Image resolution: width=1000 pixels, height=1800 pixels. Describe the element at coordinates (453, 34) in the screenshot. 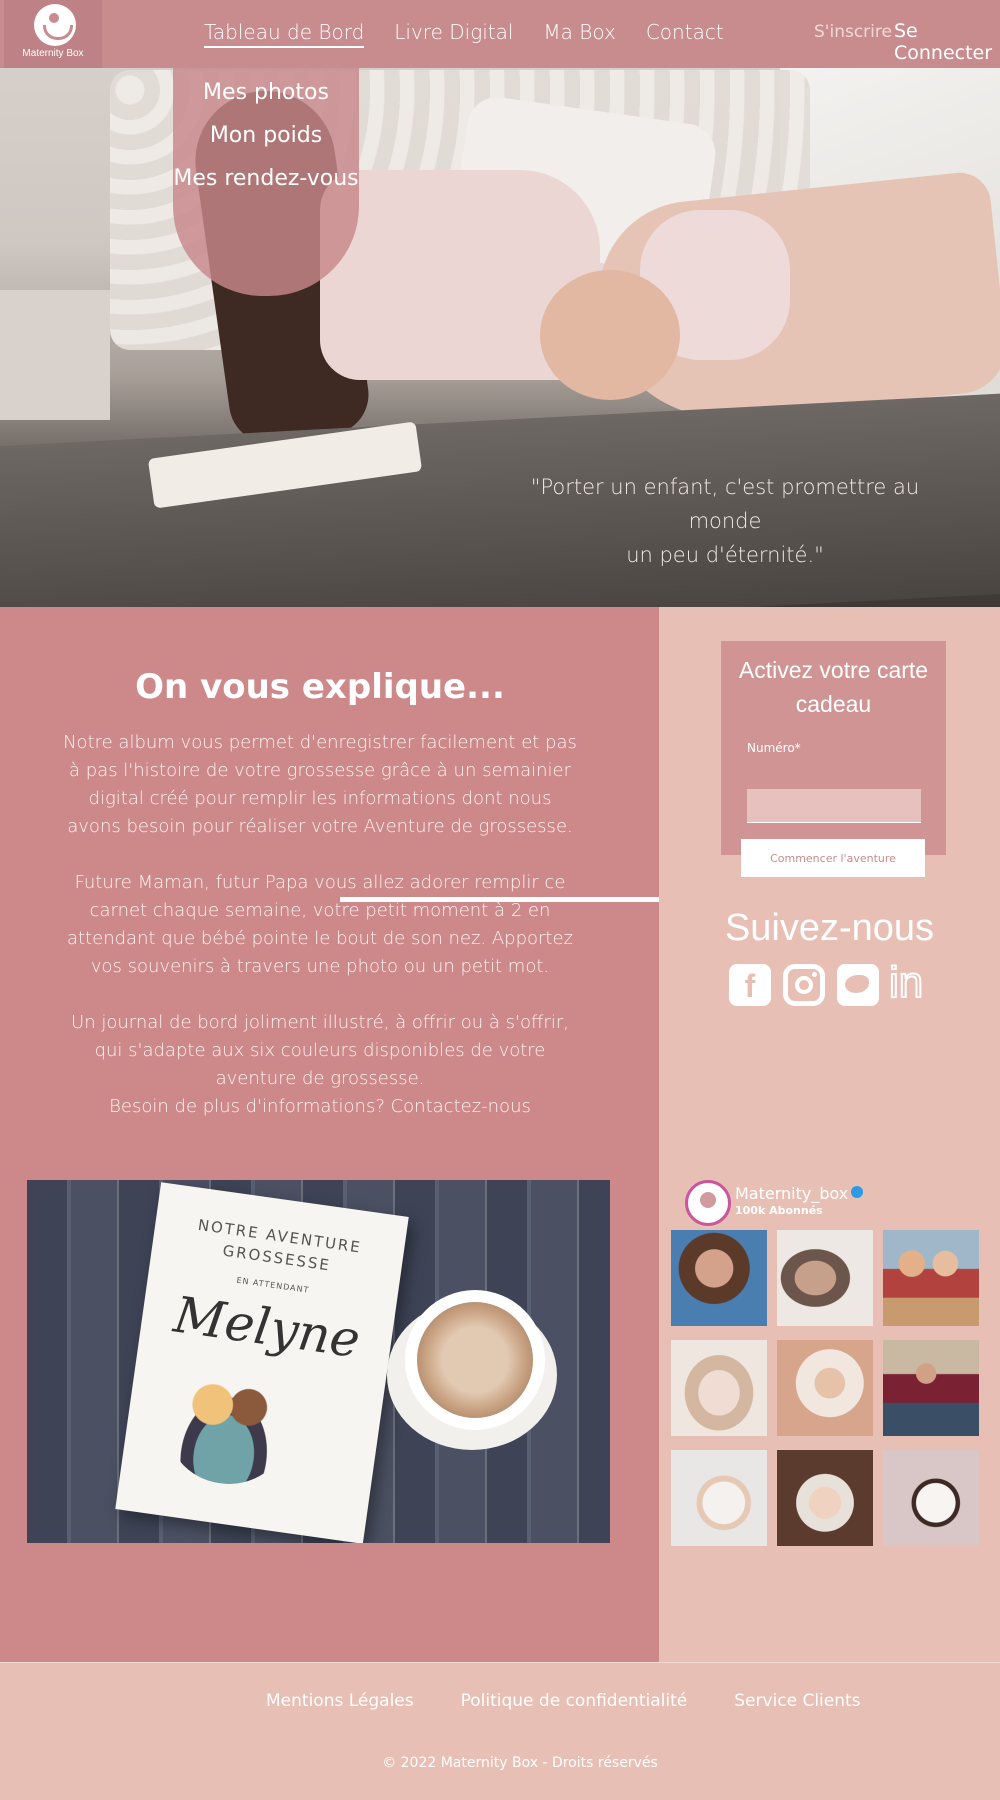

I see `nav-livre-digital: Livre Digital` at that location.